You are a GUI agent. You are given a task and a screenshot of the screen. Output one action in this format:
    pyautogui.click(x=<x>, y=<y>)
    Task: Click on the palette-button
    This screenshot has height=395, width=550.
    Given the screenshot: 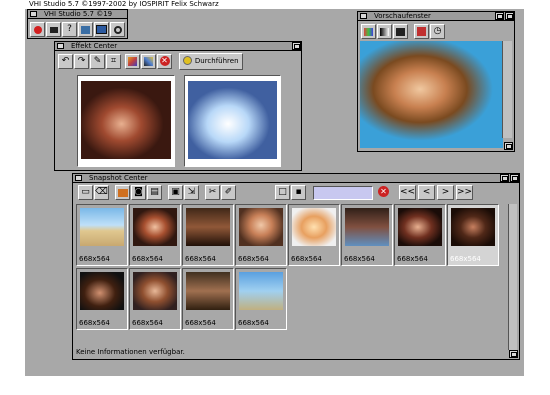 What is the action you would take?
    pyautogui.click(x=132, y=61)
    